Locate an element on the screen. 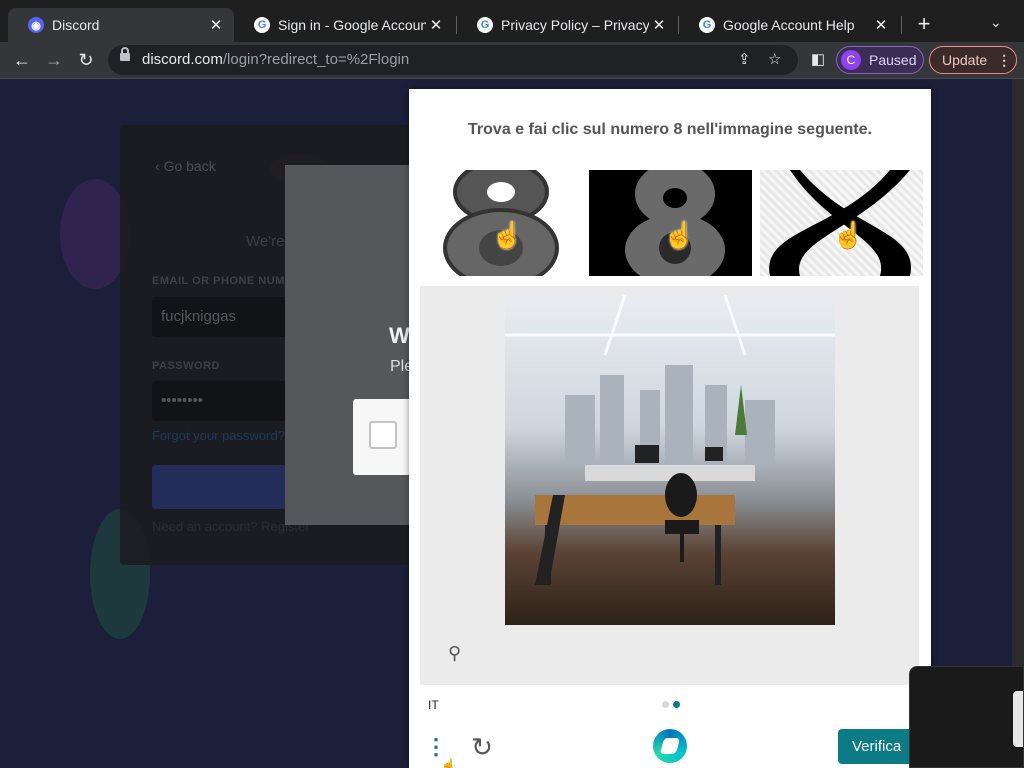 Image resolution: width=1024 pixels, height=768 pixels. dark-overlay-panel is located at coordinates (966, 717).